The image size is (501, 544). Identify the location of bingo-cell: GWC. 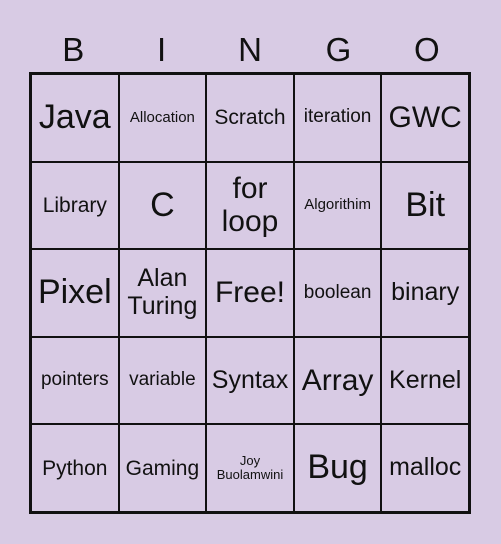
(425, 118).